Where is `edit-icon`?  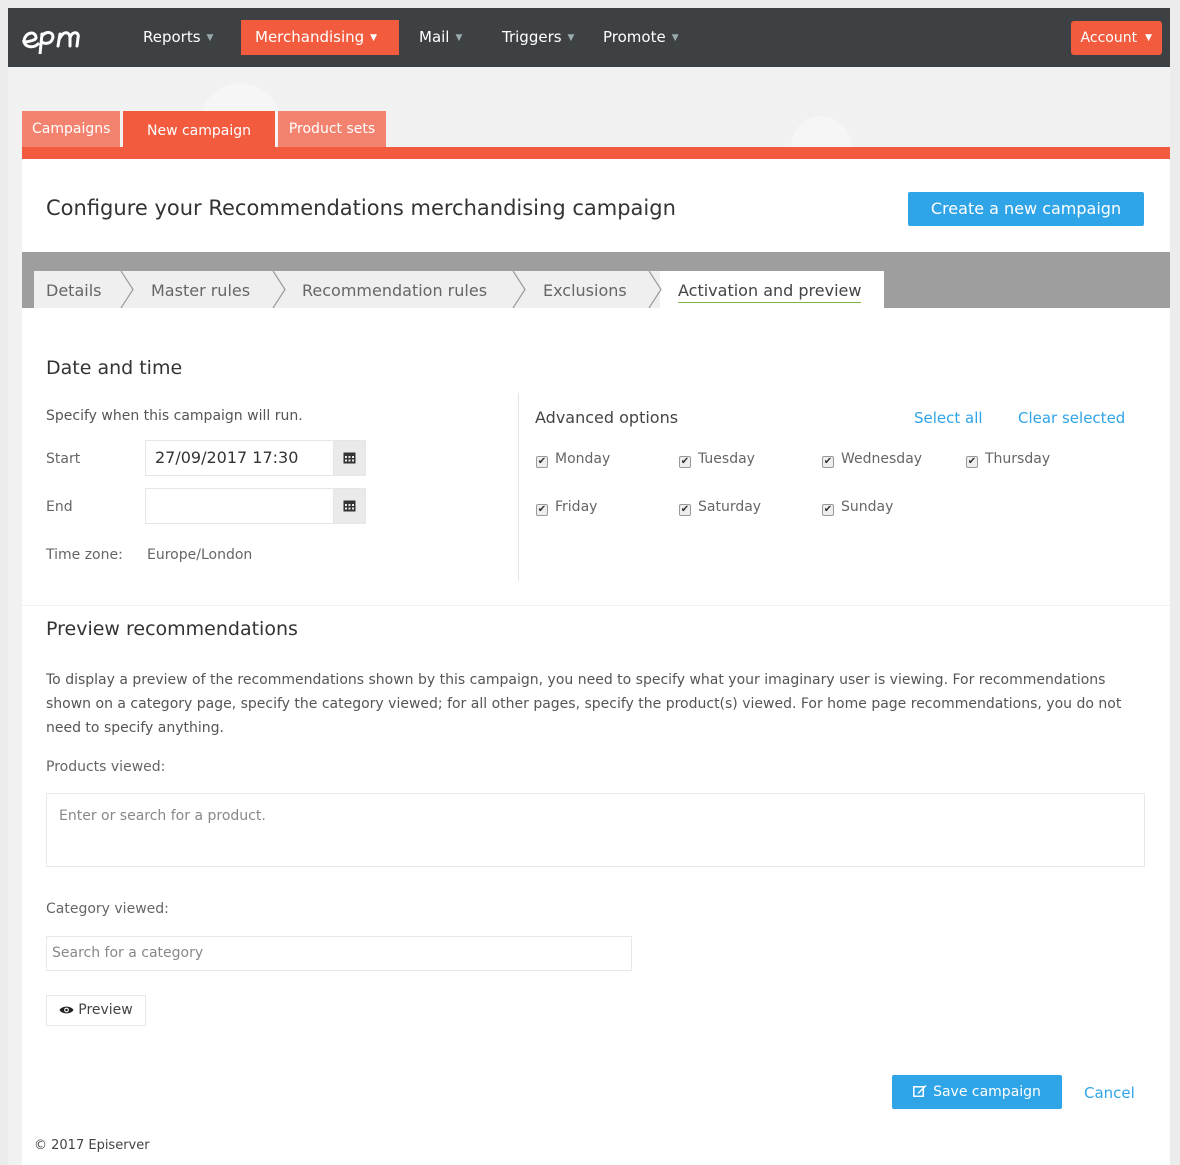
edit-icon is located at coordinates (920, 1091).